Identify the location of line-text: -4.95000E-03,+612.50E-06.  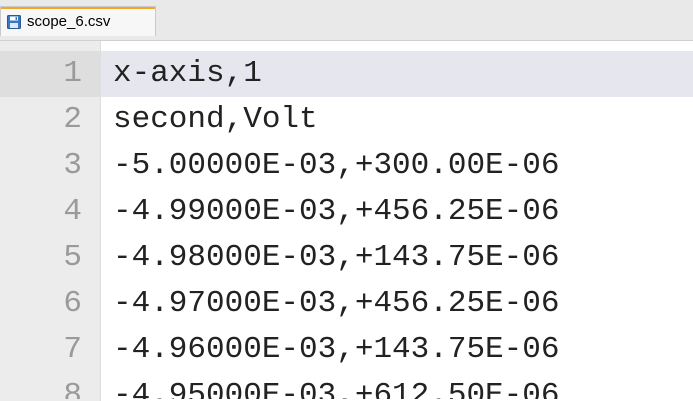
(336, 386).